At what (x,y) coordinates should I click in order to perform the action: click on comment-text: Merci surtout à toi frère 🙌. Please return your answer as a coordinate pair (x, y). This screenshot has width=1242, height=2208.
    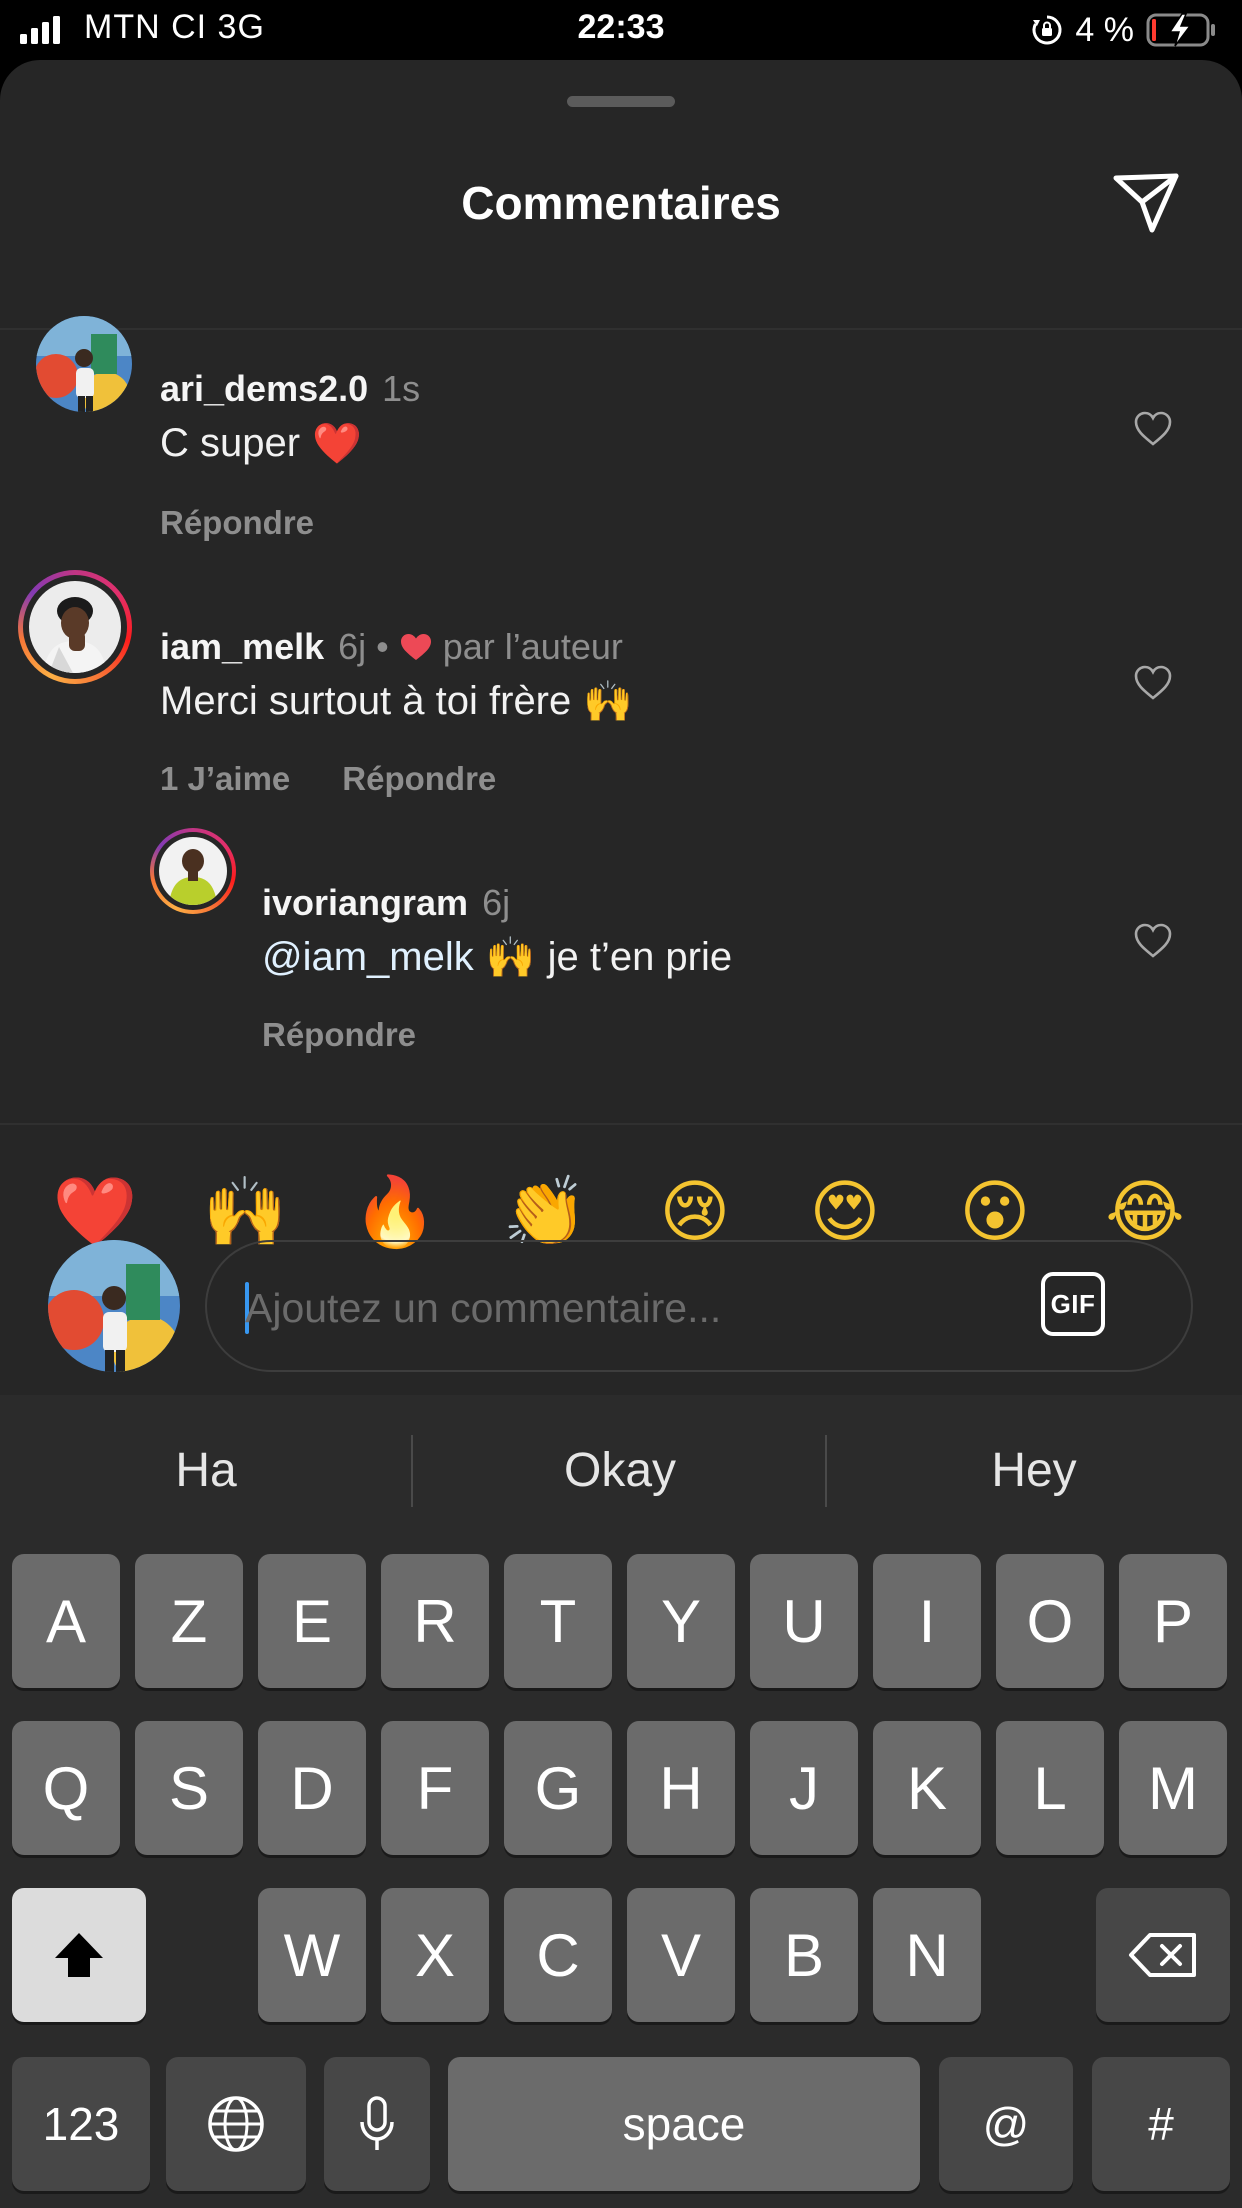
    Looking at the image, I should click on (396, 701).